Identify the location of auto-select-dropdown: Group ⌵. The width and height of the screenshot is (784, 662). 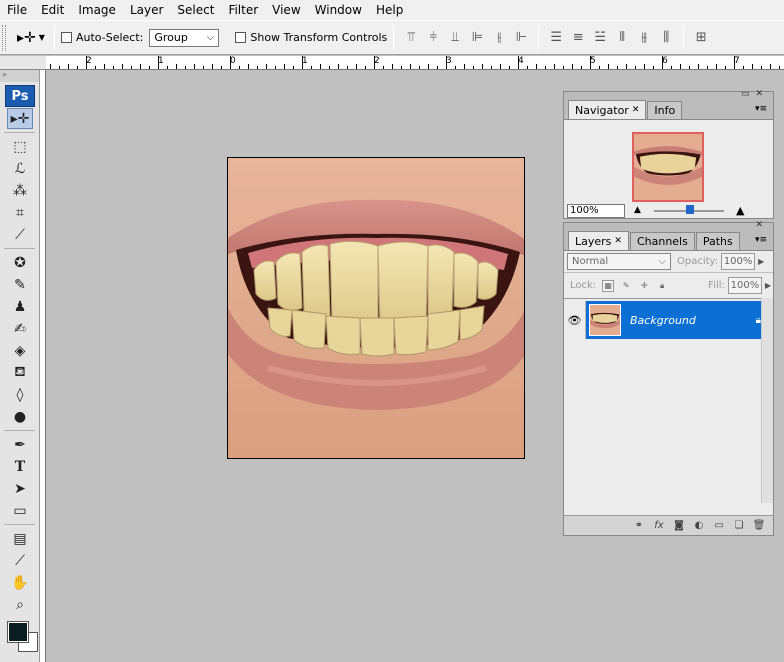
(184, 37).